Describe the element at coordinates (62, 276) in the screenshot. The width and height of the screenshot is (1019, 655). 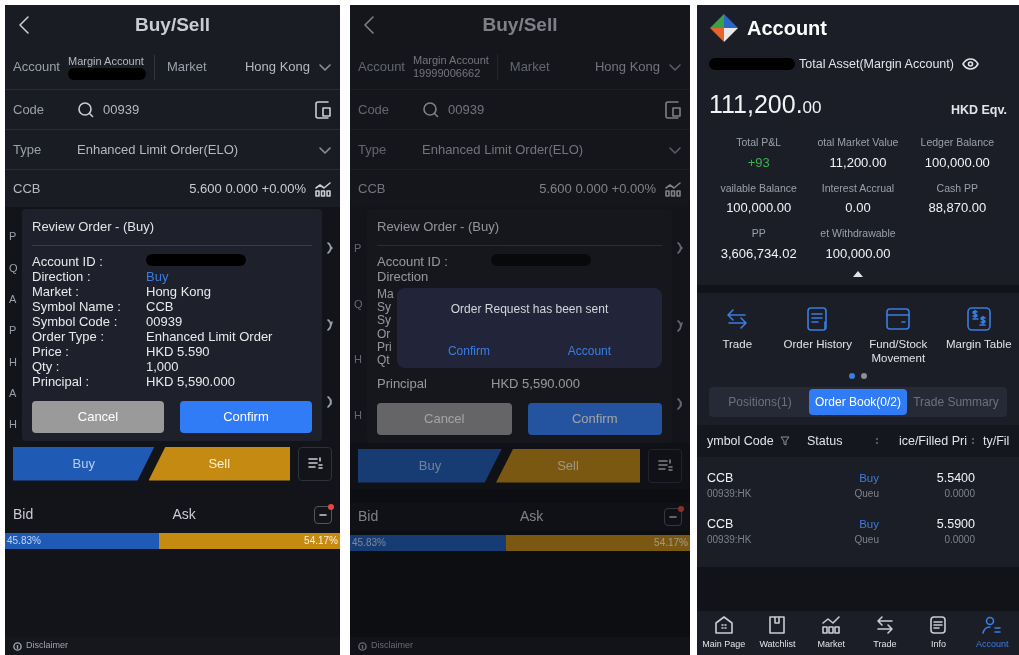
I see `detail-label: Direction :` at that location.